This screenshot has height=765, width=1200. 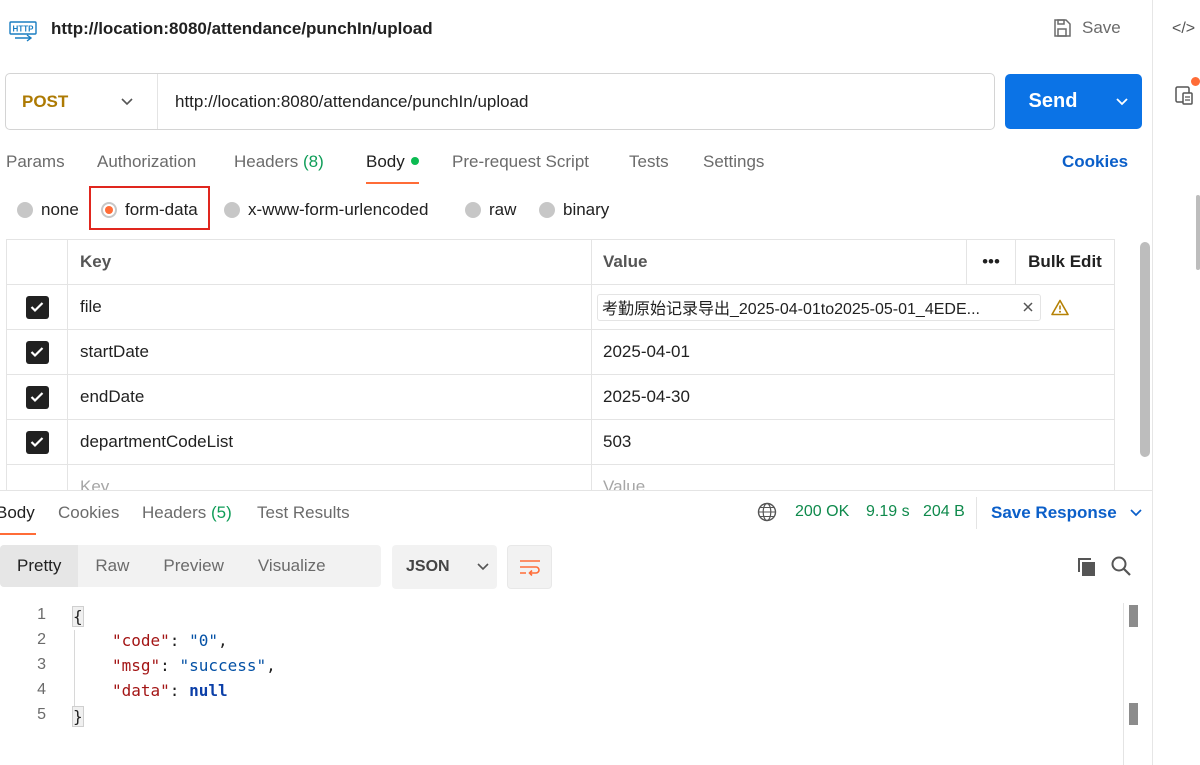 I want to click on cookies-link: Cookies, so click(x=1095, y=162).